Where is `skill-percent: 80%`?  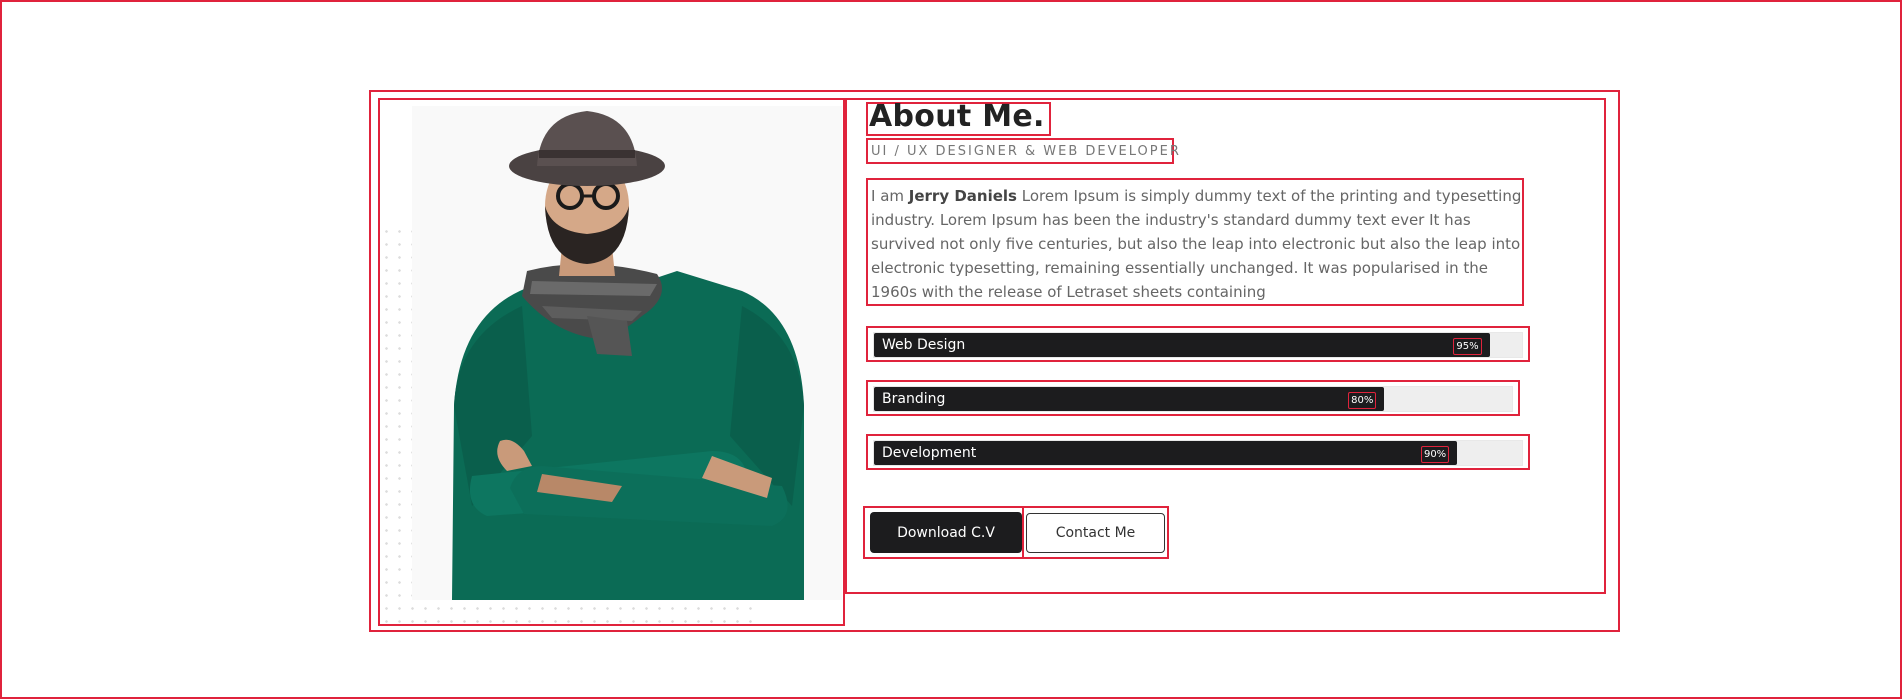
skill-percent: 80% is located at coordinates (1362, 400).